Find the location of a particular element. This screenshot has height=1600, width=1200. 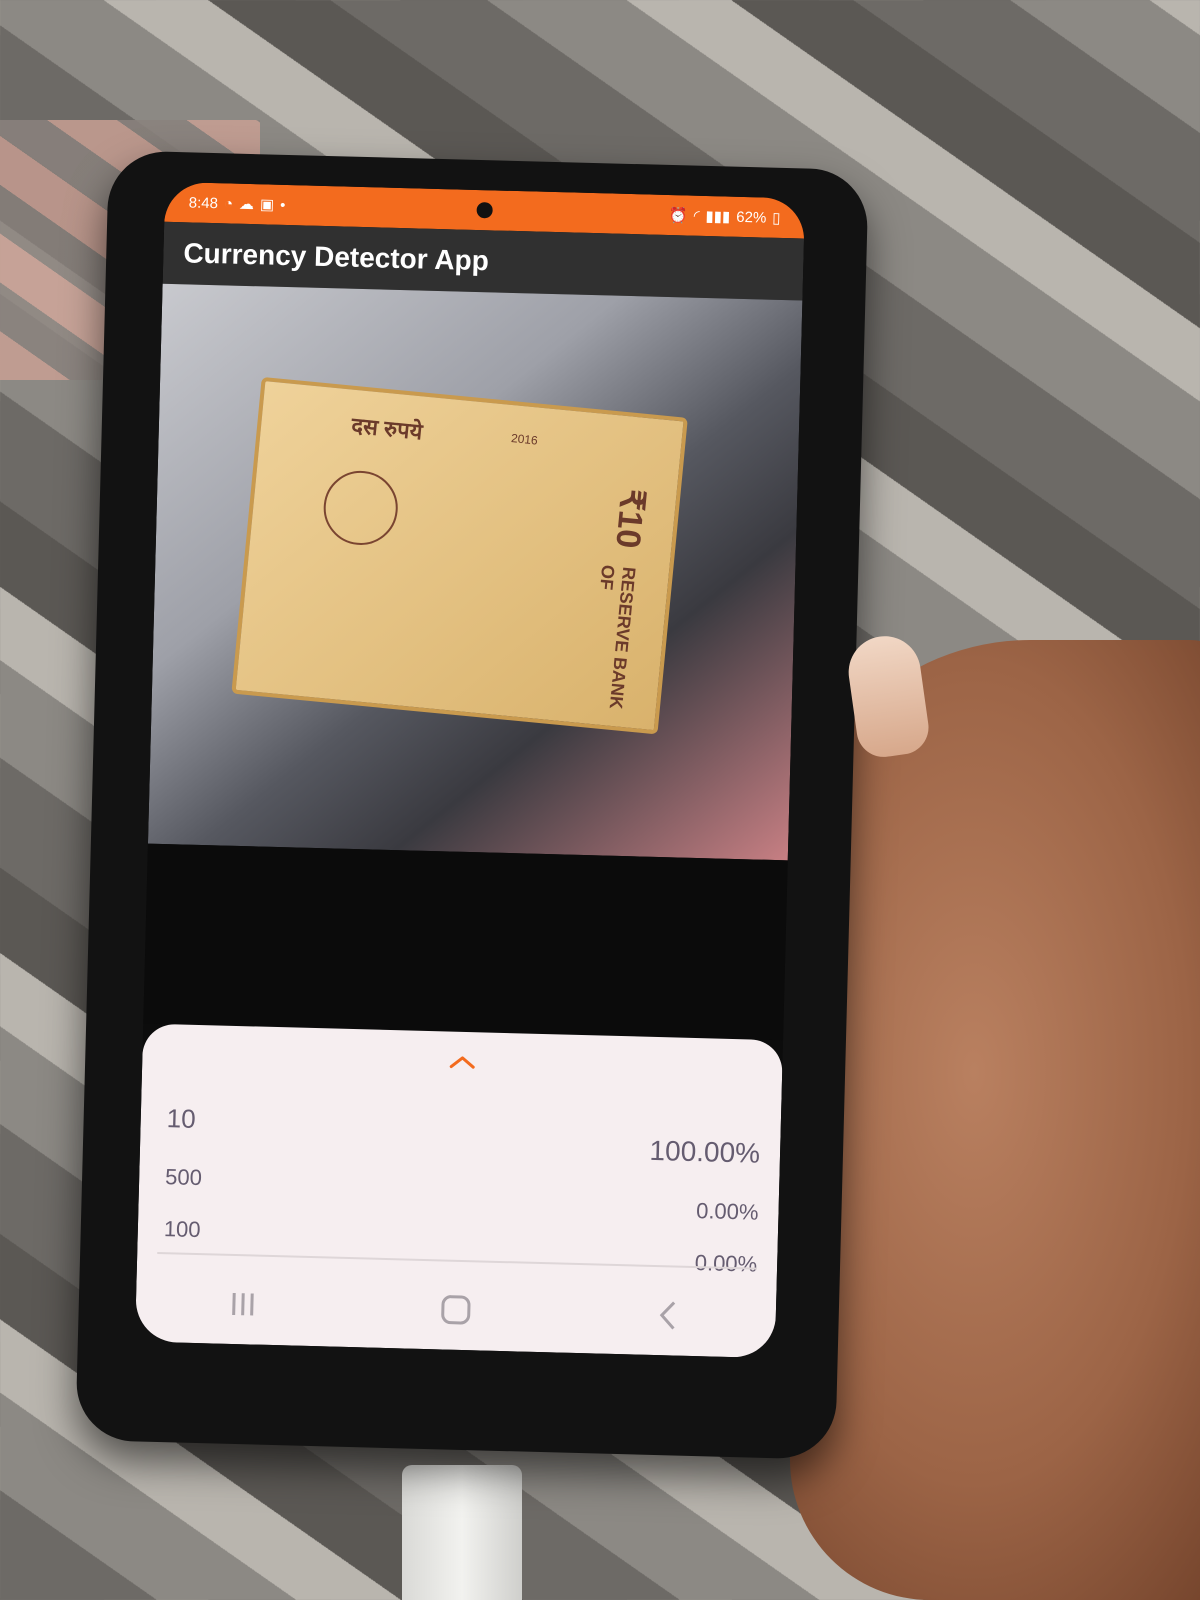

home-button is located at coordinates (455, 1309).